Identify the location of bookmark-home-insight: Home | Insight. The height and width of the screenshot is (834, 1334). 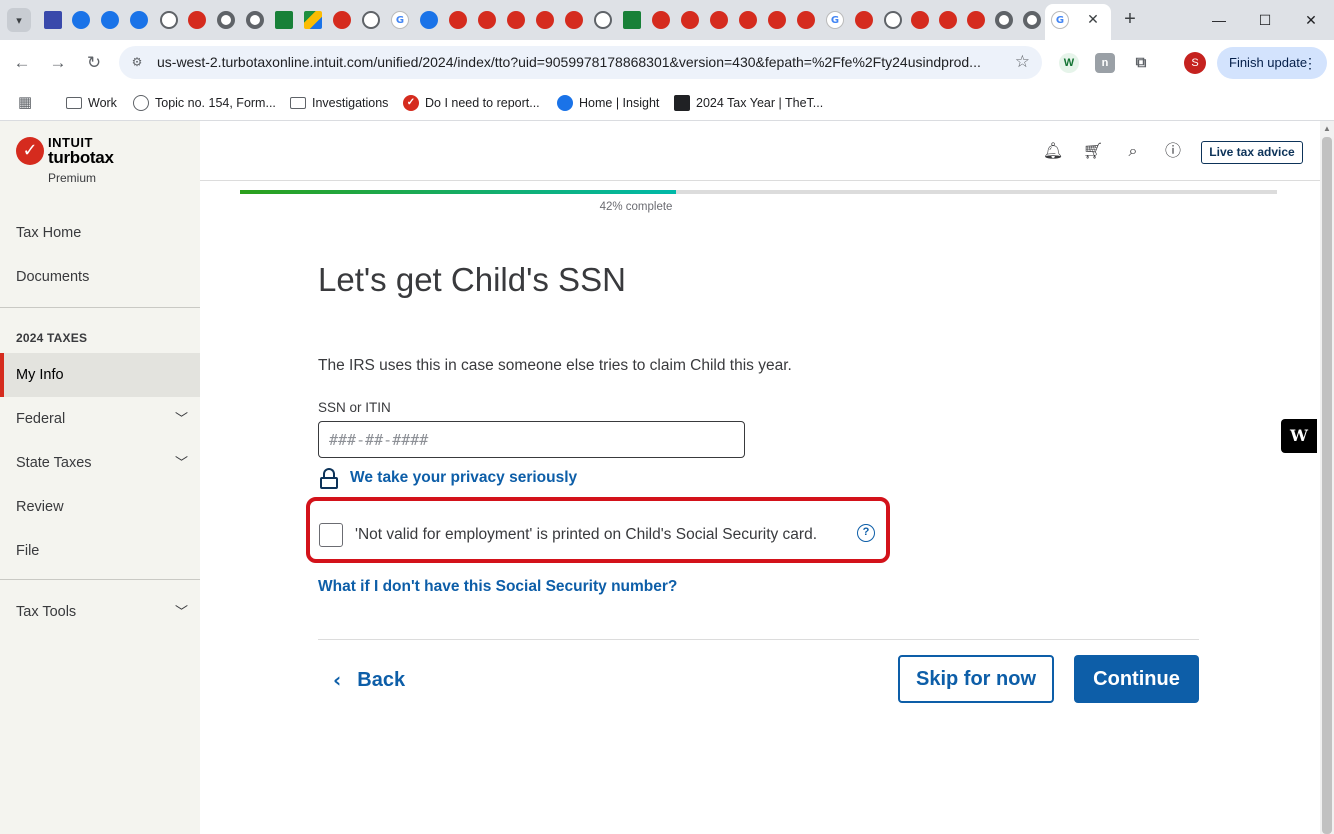
(608, 103).